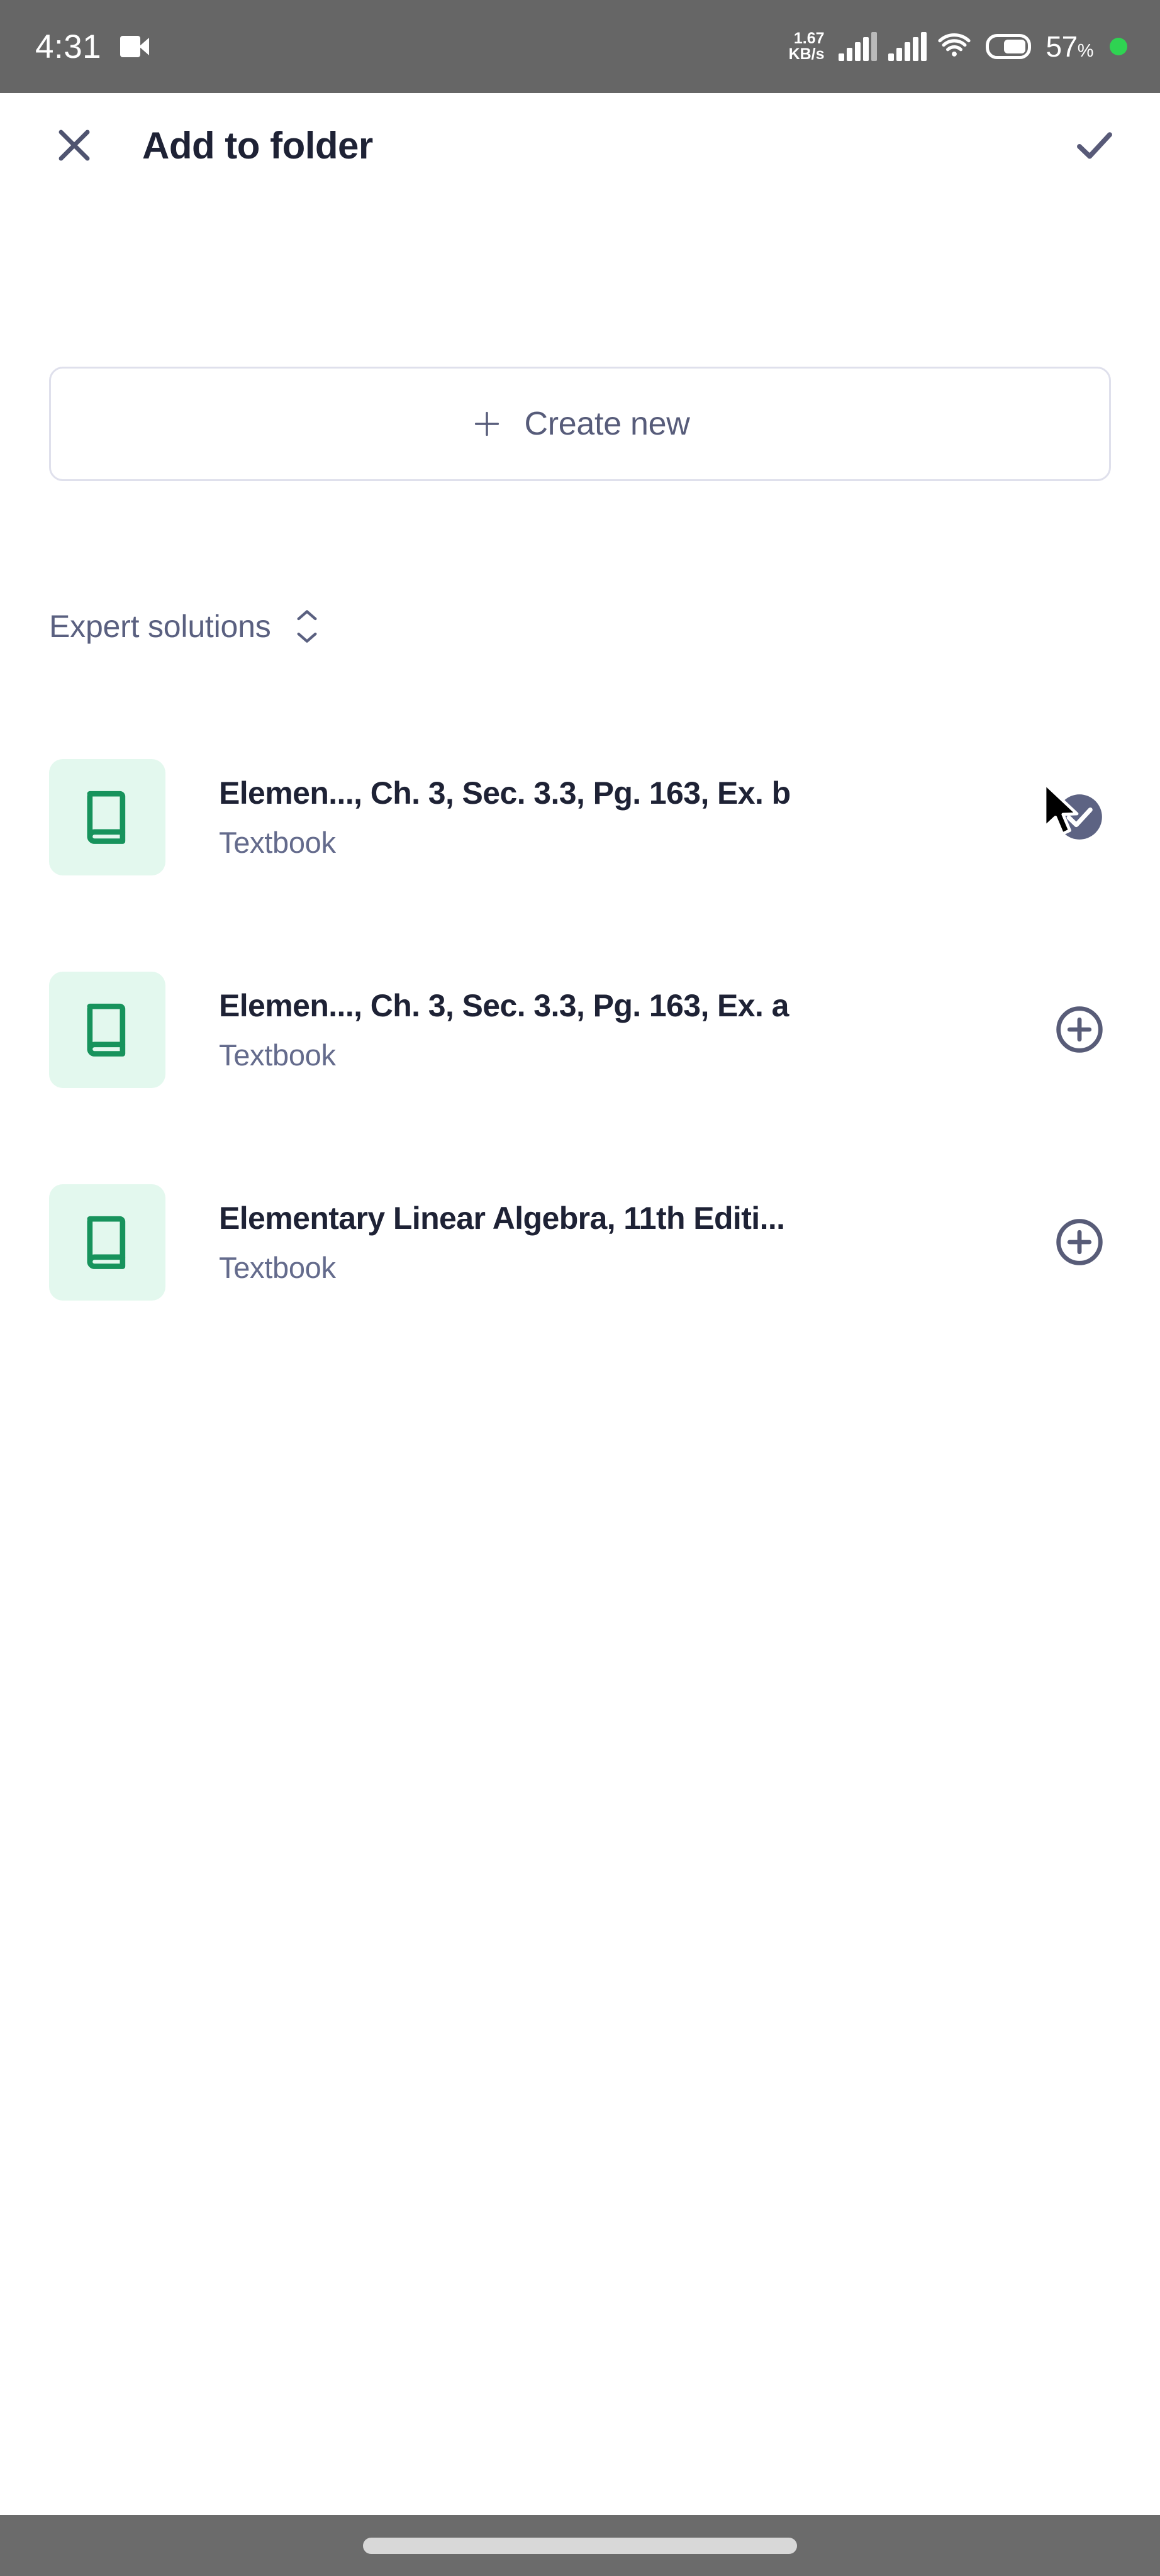 Image resolution: width=1160 pixels, height=2576 pixels. Describe the element at coordinates (68, 46) in the screenshot. I see `status-bar-clock: 4:31` at that location.